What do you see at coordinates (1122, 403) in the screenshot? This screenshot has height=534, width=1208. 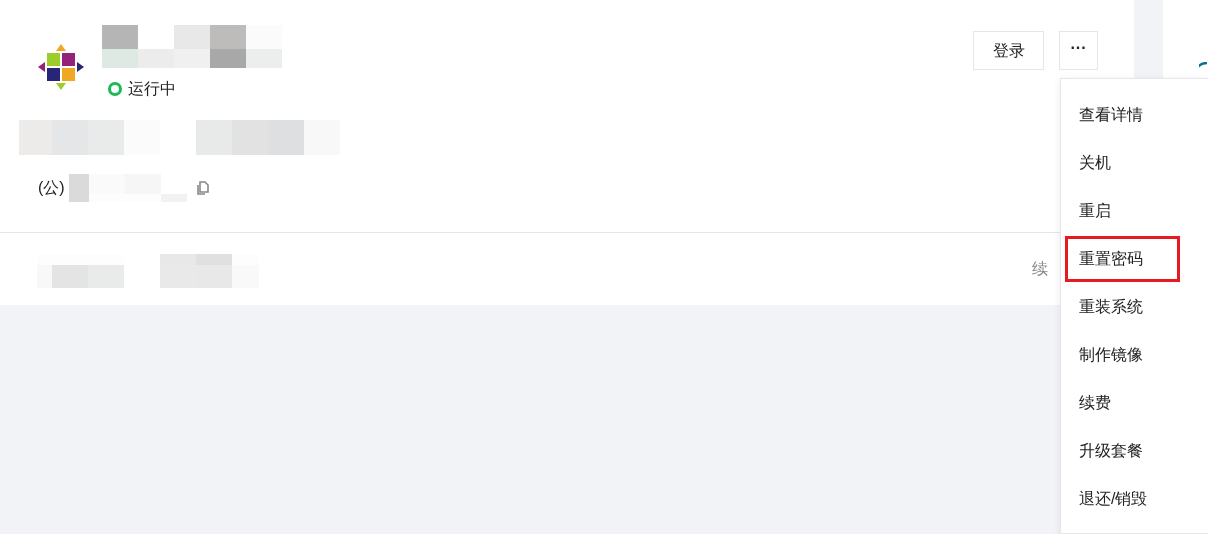 I see `menu-item: 续费` at bounding box center [1122, 403].